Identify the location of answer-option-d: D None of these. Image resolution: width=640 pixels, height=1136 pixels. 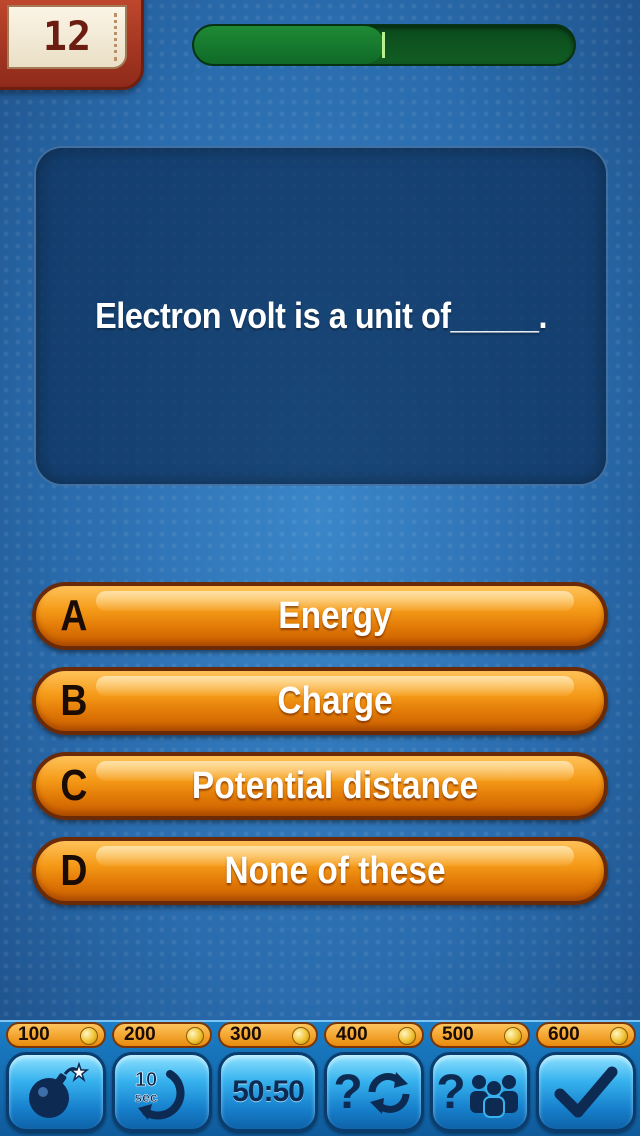
(320, 871).